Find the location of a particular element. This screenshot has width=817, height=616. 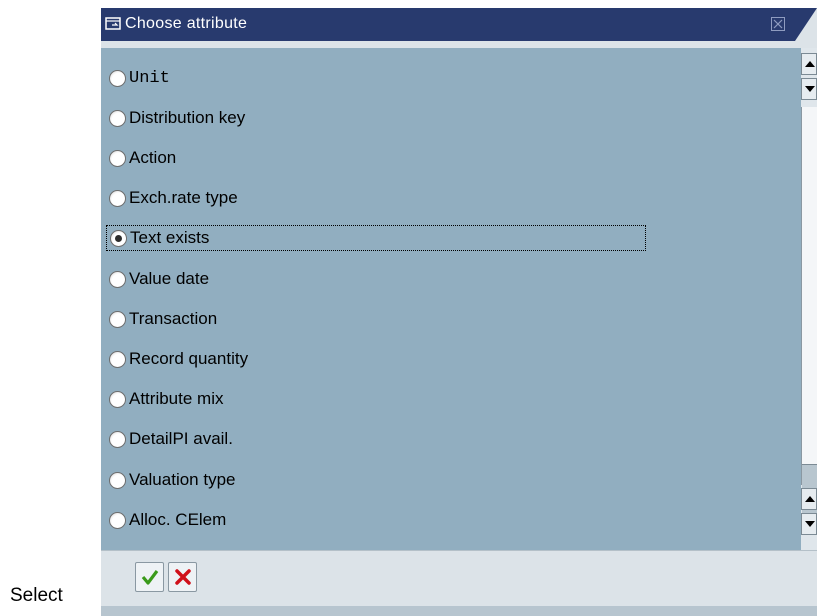

option-label: Valuation type is located at coordinates (182, 479).